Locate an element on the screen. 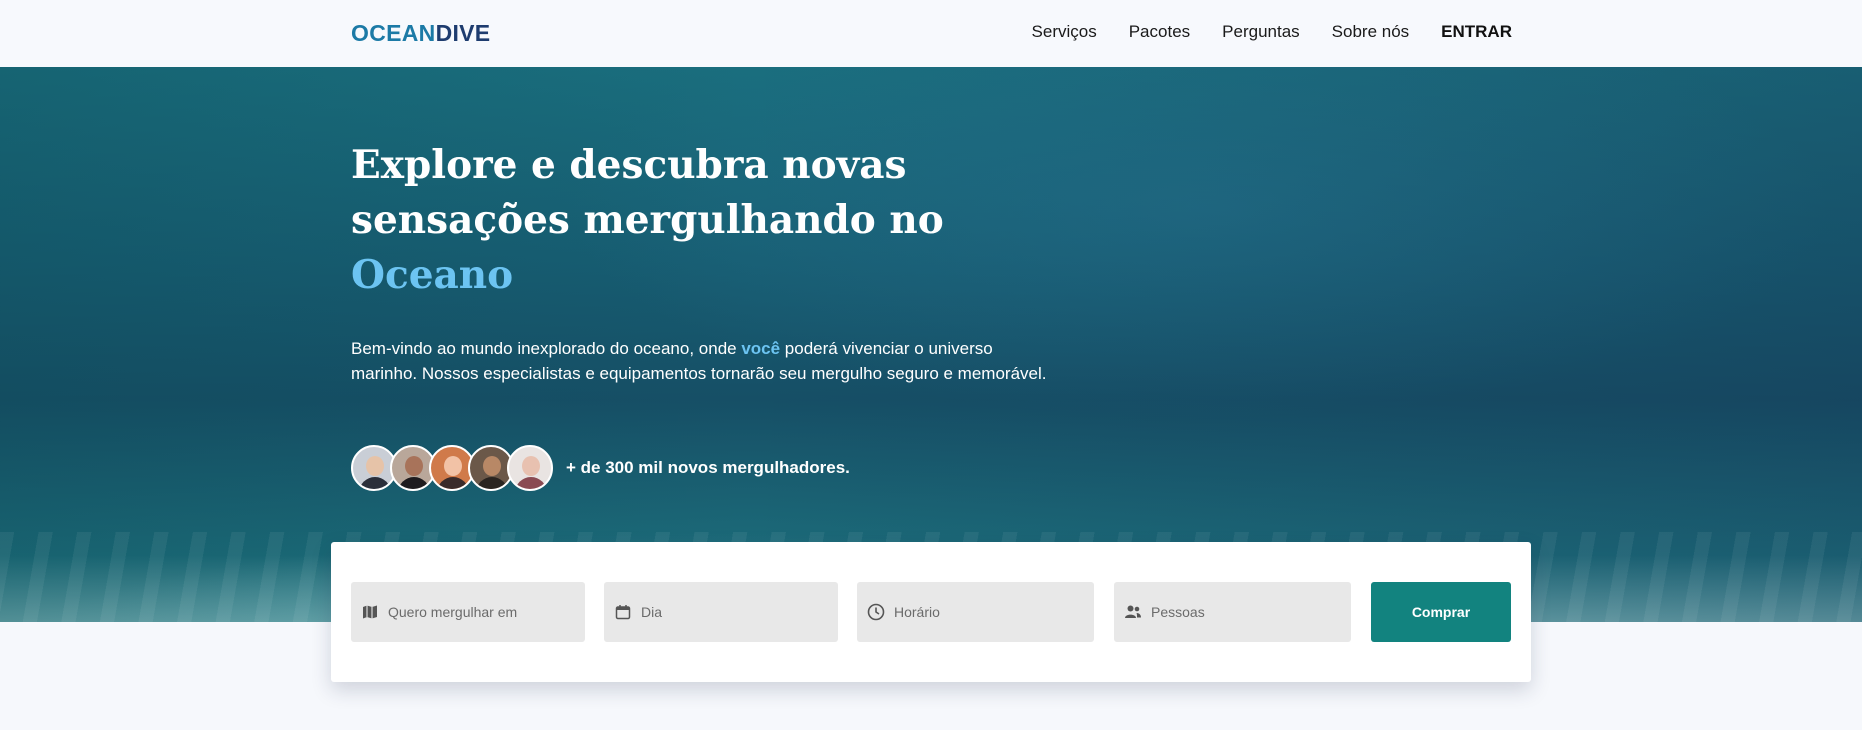  brand-logo-dive: DIVE is located at coordinates (463, 33).